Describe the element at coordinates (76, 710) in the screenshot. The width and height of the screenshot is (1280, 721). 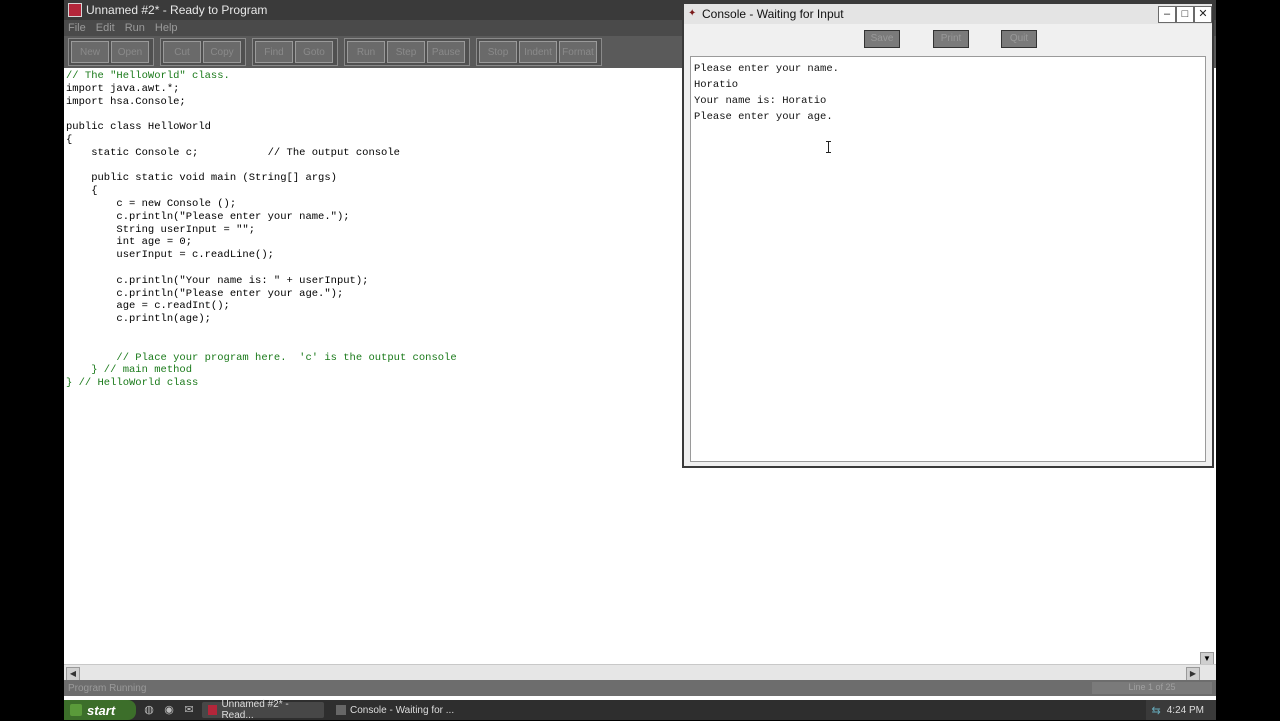
I see `windows-flag-icon` at that location.